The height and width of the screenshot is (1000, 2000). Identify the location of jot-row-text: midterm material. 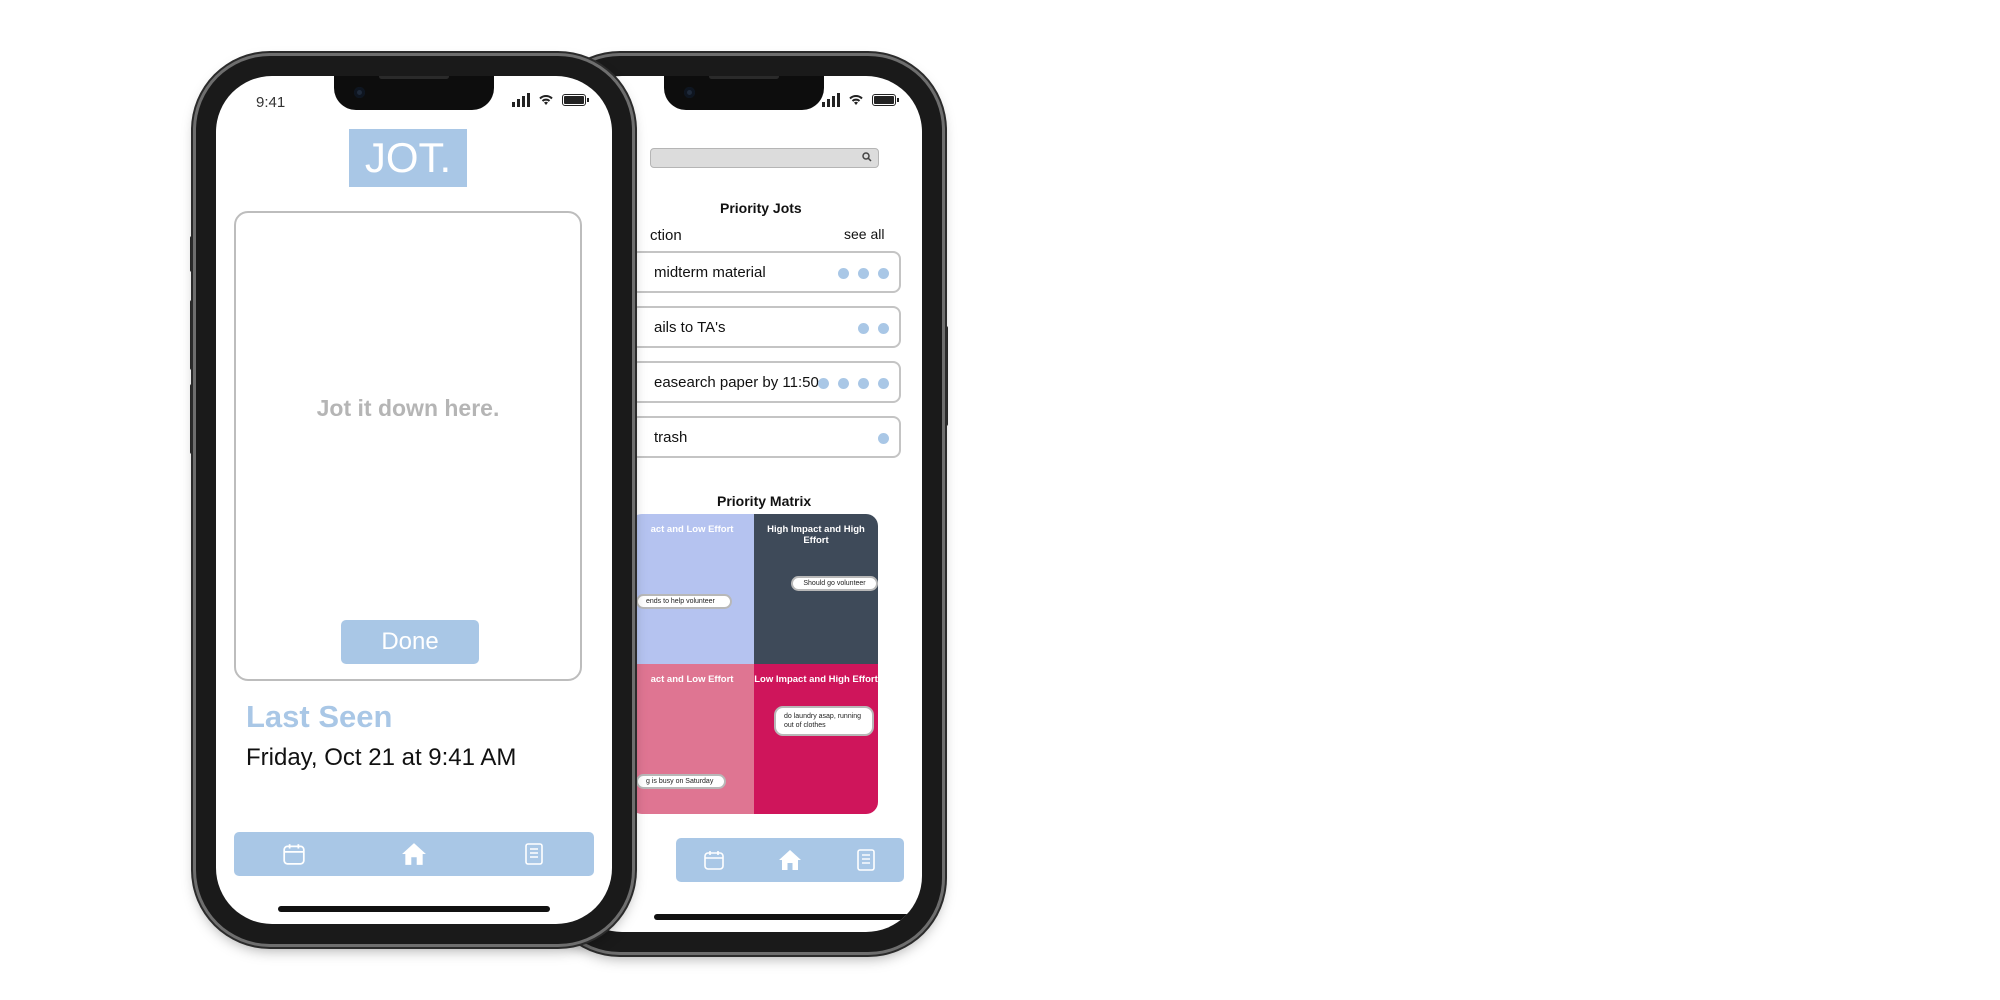
(710, 272).